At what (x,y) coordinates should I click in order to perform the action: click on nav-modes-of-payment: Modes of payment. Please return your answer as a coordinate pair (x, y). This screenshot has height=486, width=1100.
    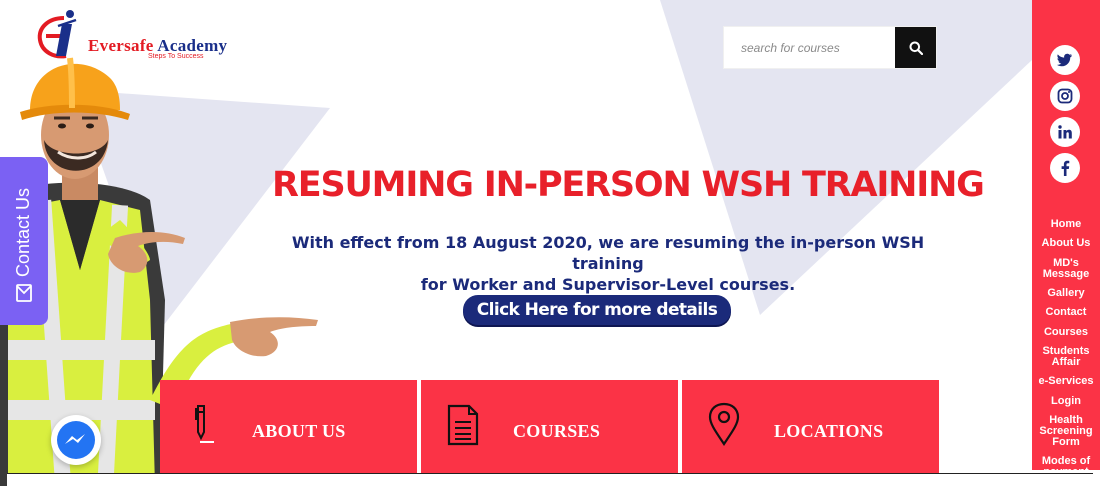
    Looking at the image, I should click on (1066, 463).